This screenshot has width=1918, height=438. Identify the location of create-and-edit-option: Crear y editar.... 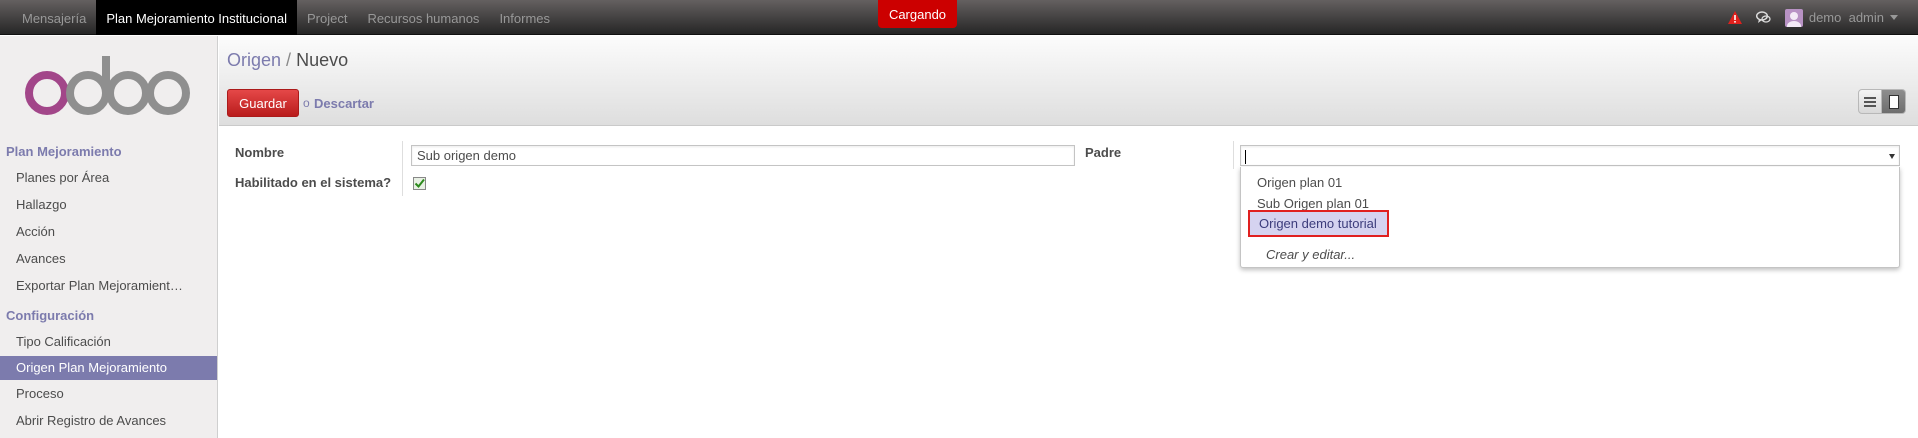
(1310, 254).